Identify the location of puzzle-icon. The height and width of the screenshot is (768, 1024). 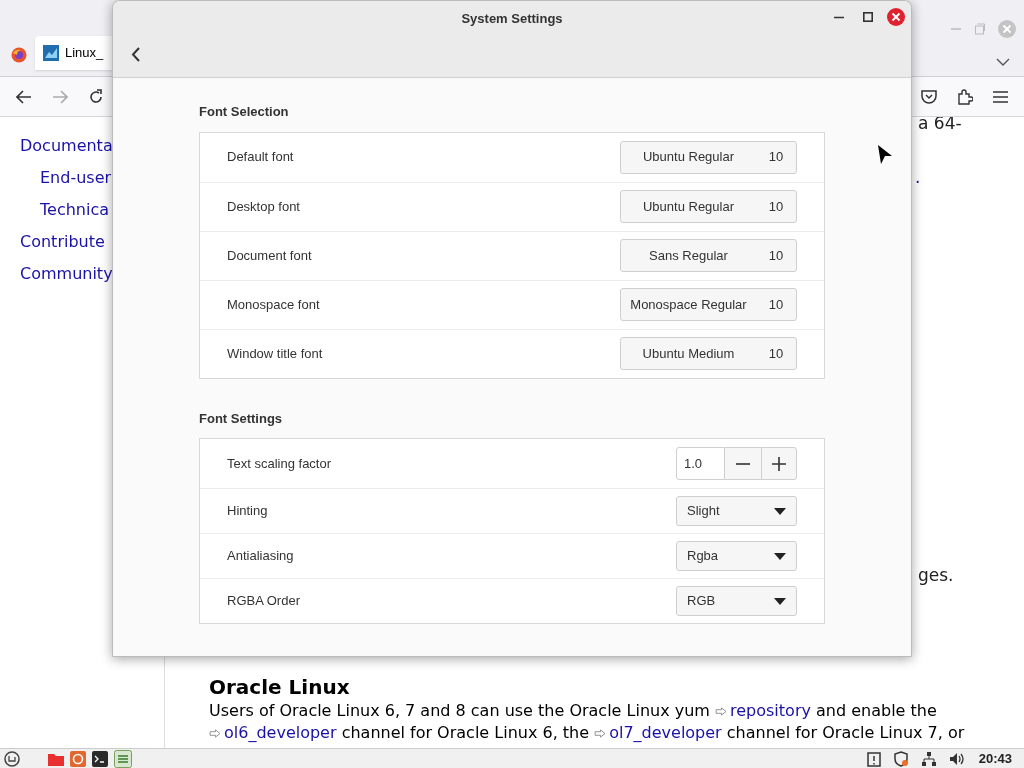
(965, 96).